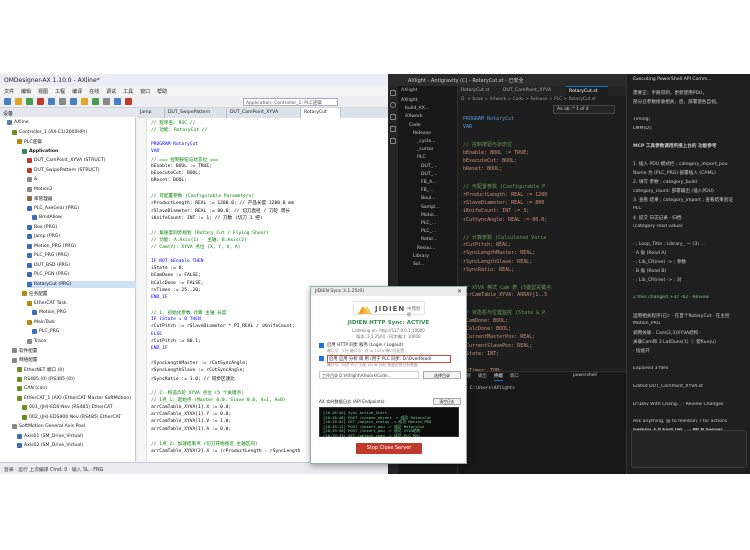 The height and width of the screenshot is (550, 750). Describe the element at coordinates (77, 92) in the screenshot. I see `menu-item: 编译` at that location.